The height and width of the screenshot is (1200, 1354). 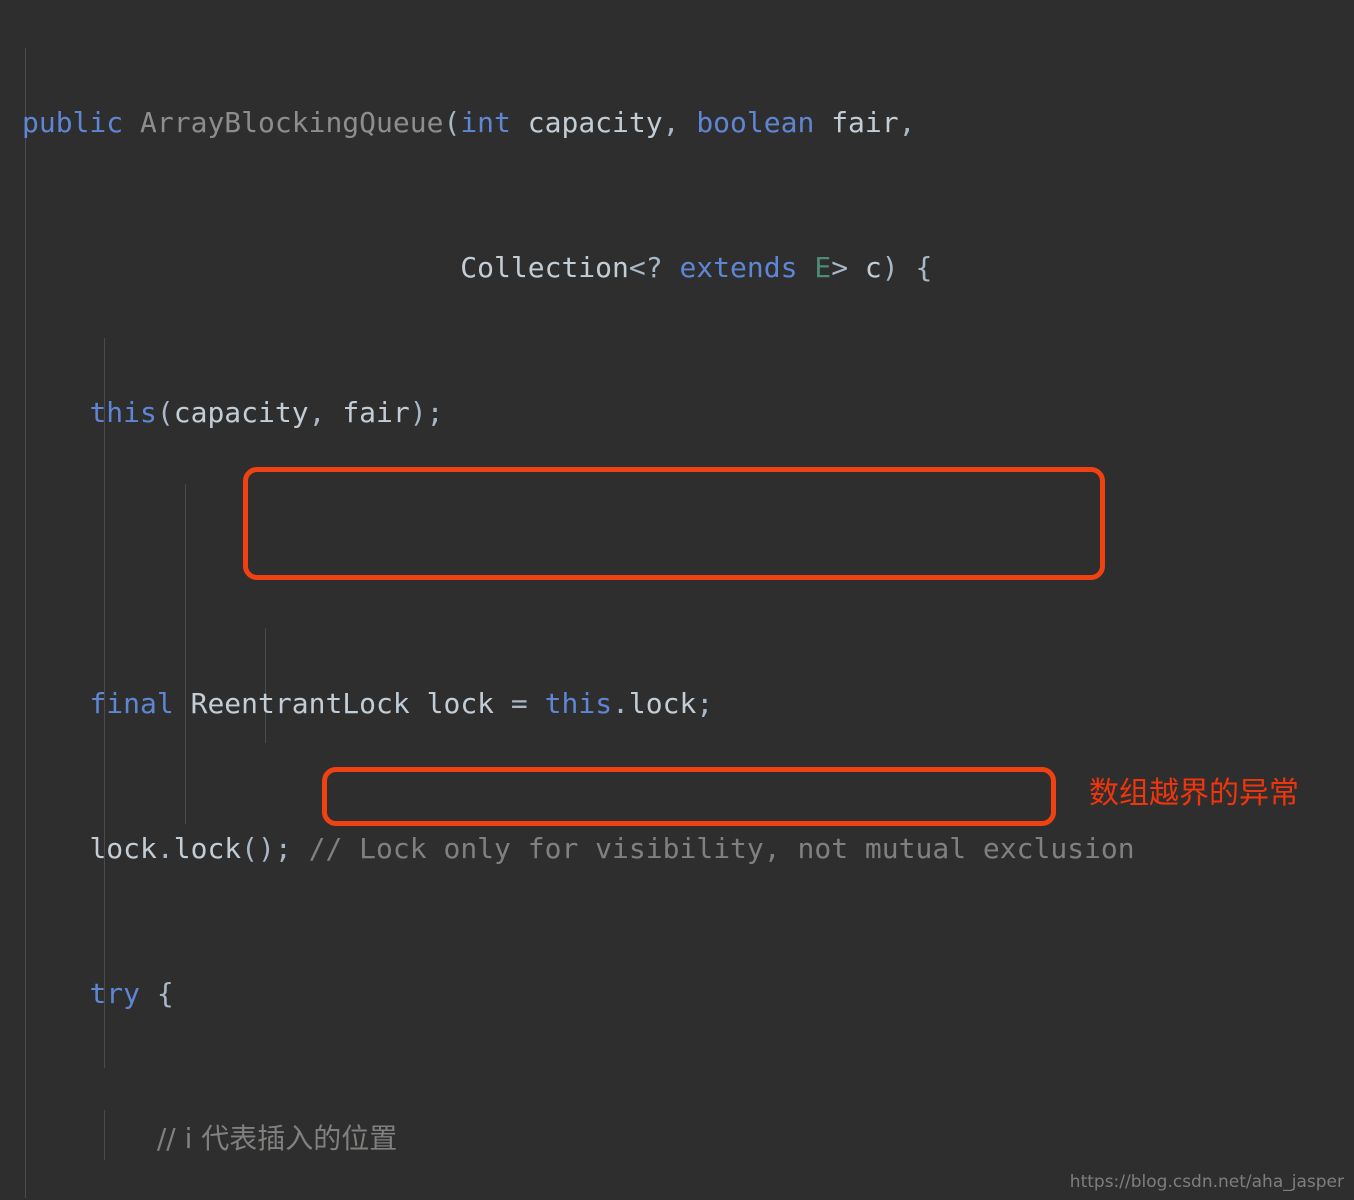 I want to click on code-line-8: // i 代表插入的位置, so click(x=677, y=1139).